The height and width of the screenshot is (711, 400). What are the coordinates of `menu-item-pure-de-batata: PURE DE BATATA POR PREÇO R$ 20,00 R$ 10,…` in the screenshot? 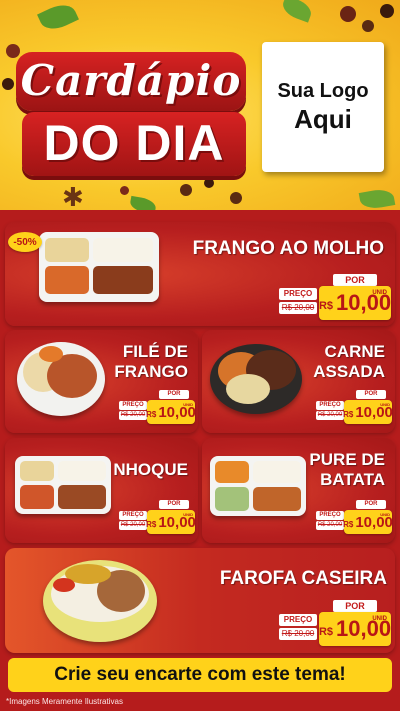 It's located at (298, 490).